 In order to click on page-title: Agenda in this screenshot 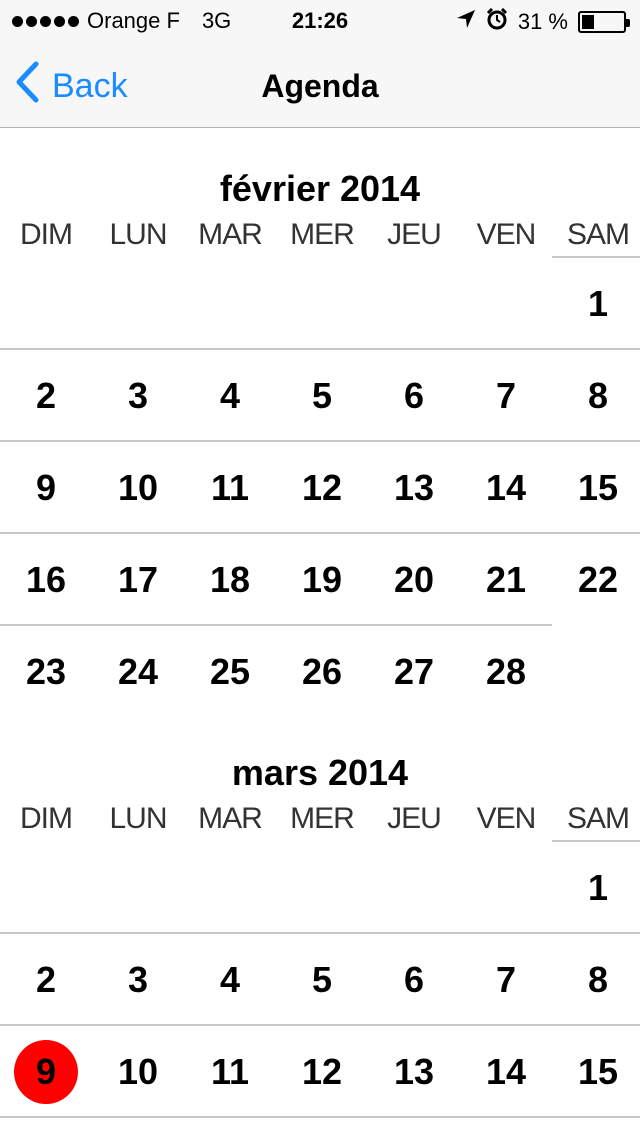, I will do `click(320, 86)`.